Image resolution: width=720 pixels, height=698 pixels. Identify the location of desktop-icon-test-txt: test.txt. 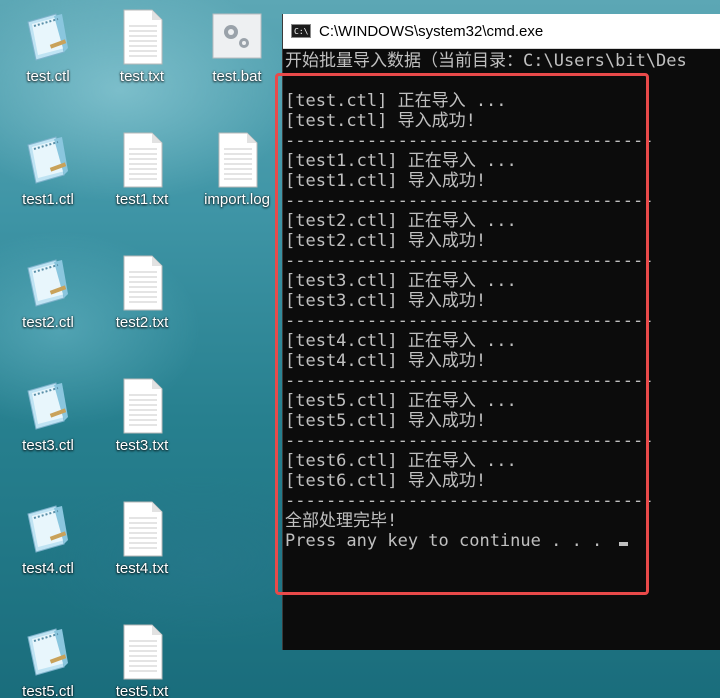
(142, 54).